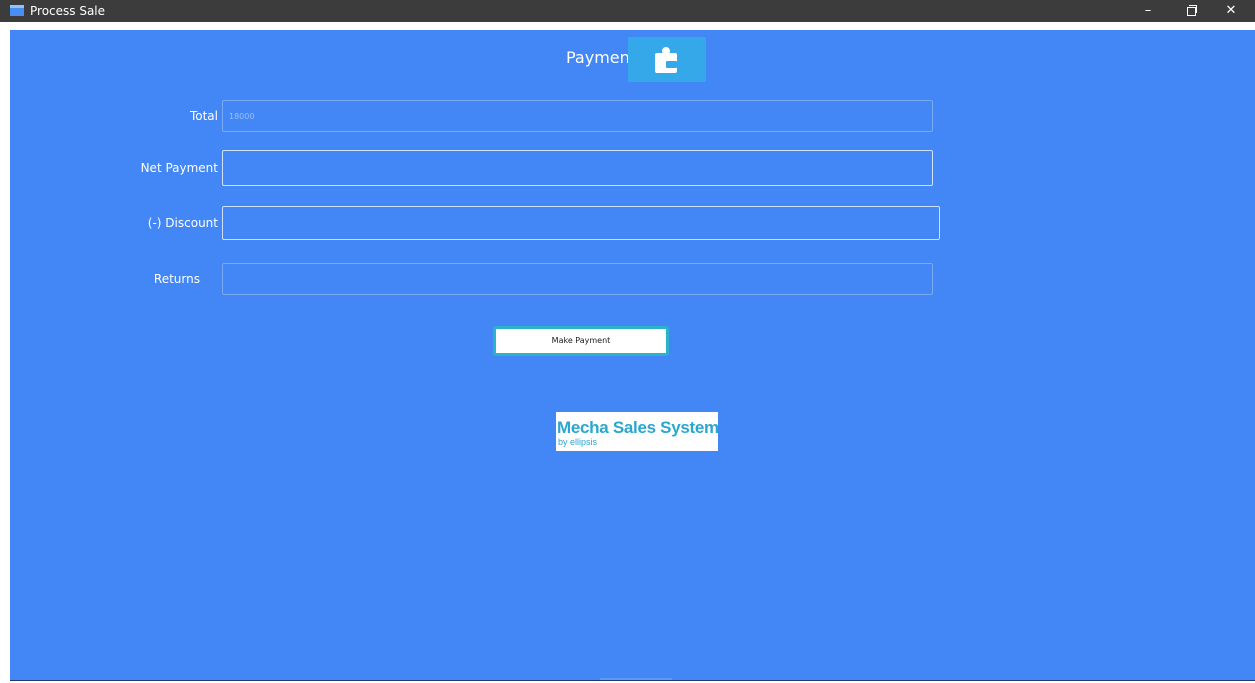 The image size is (1255, 683). What do you see at coordinates (17, 10) in the screenshot?
I see `app-icon` at bounding box center [17, 10].